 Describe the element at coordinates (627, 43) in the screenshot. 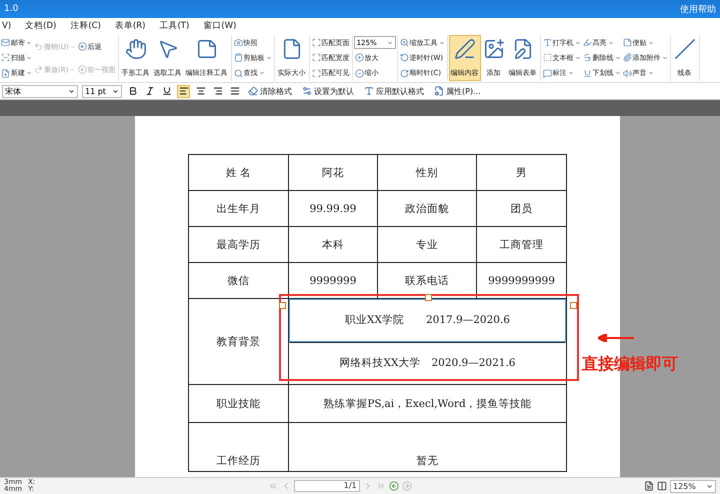

I see `sticky-note-icon` at that location.